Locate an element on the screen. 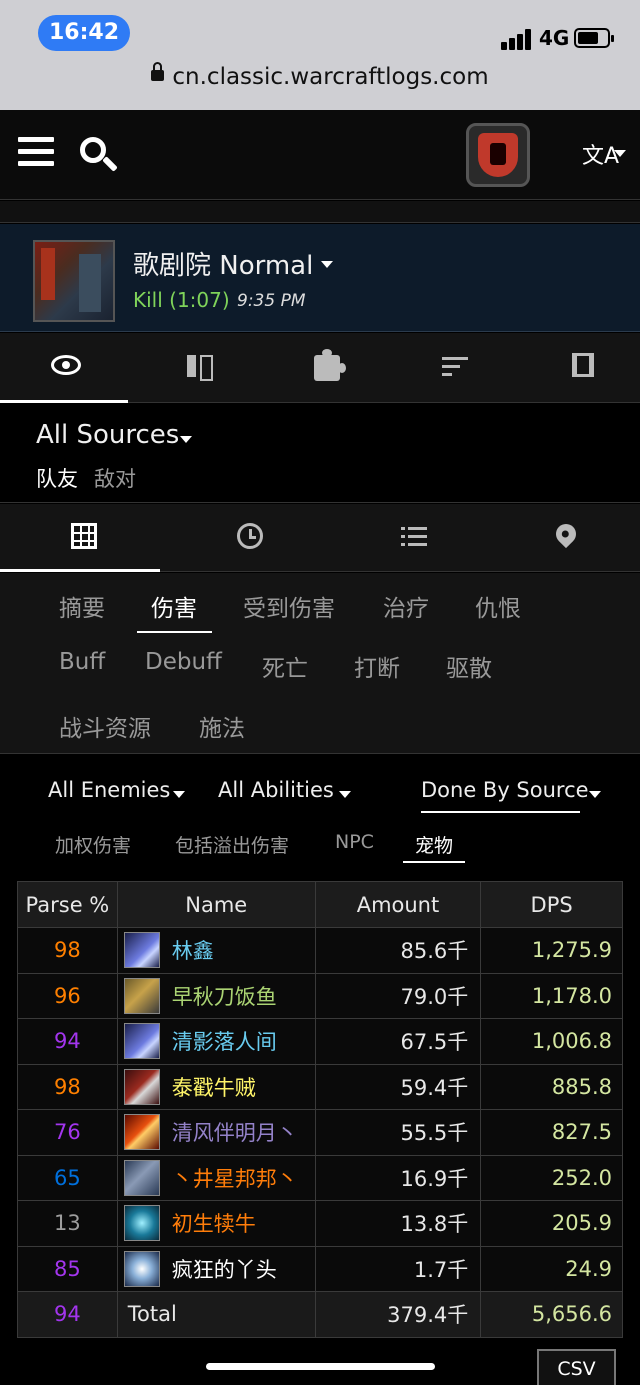  name-cell: 丶井星邦邦丶 is located at coordinates (216, 1177).